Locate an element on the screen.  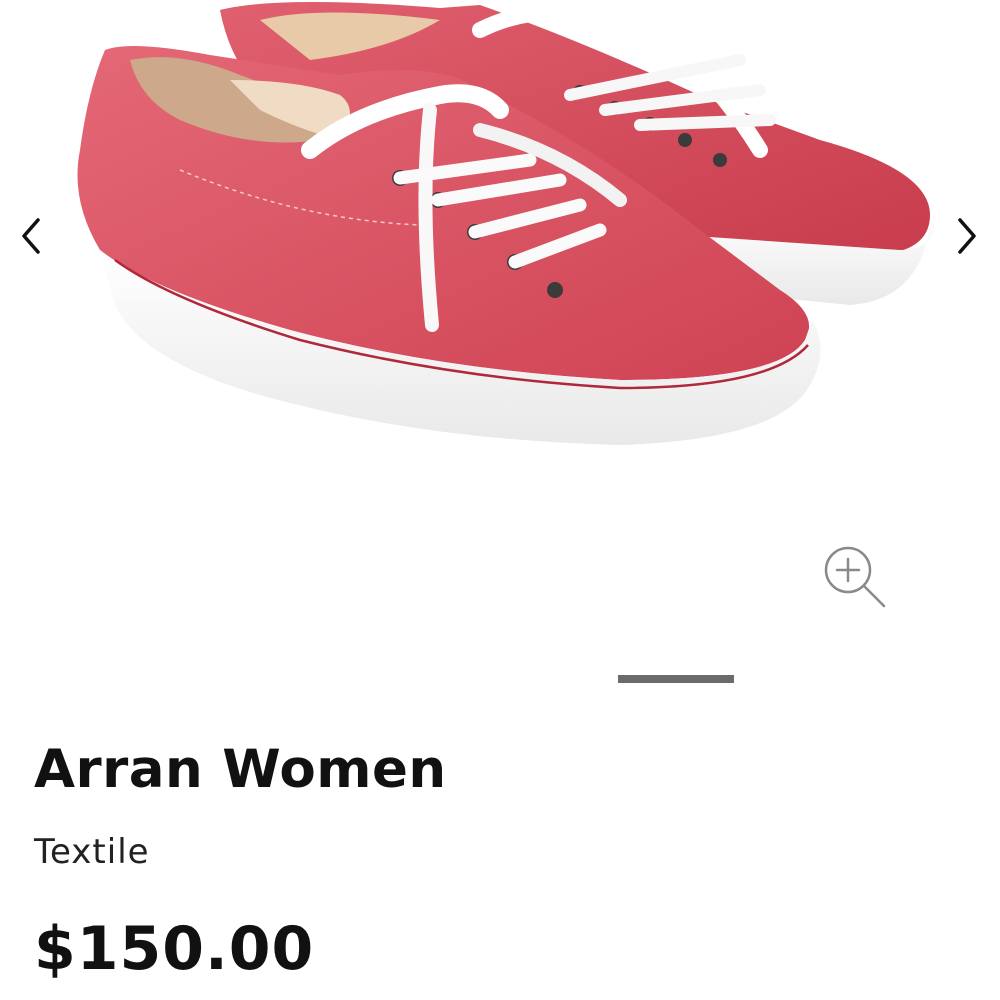
next-image-button is located at coordinates (968, 236).